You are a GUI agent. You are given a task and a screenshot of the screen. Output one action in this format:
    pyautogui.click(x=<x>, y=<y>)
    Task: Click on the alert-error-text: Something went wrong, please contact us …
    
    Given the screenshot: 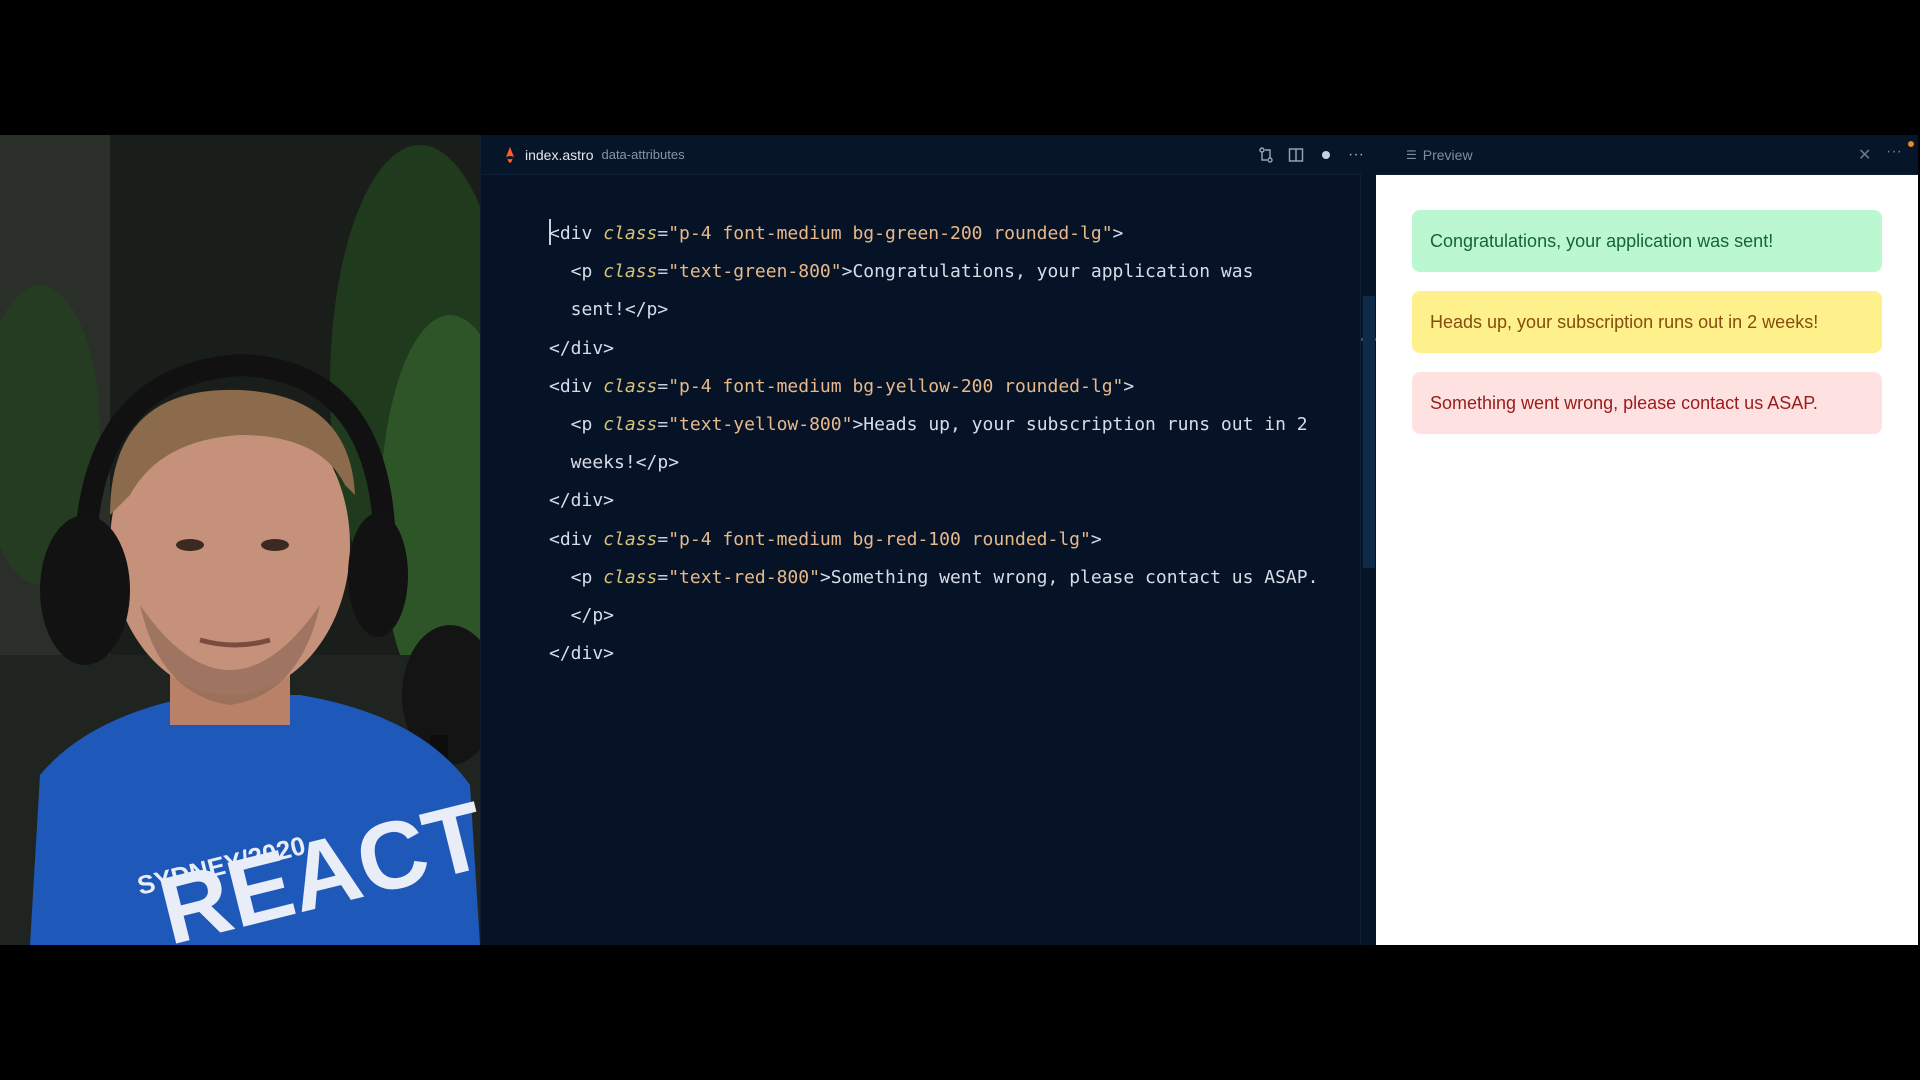 What is the action you would take?
    pyautogui.click(x=1624, y=402)
    